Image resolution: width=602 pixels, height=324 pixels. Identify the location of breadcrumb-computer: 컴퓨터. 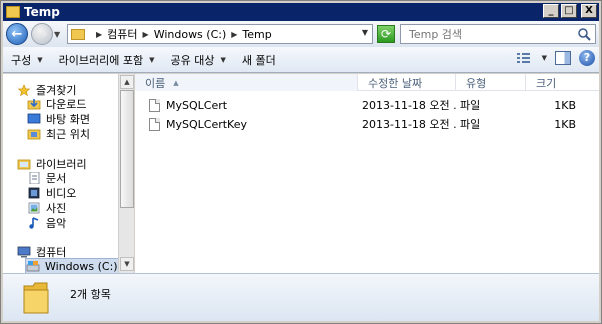
(122, 34).